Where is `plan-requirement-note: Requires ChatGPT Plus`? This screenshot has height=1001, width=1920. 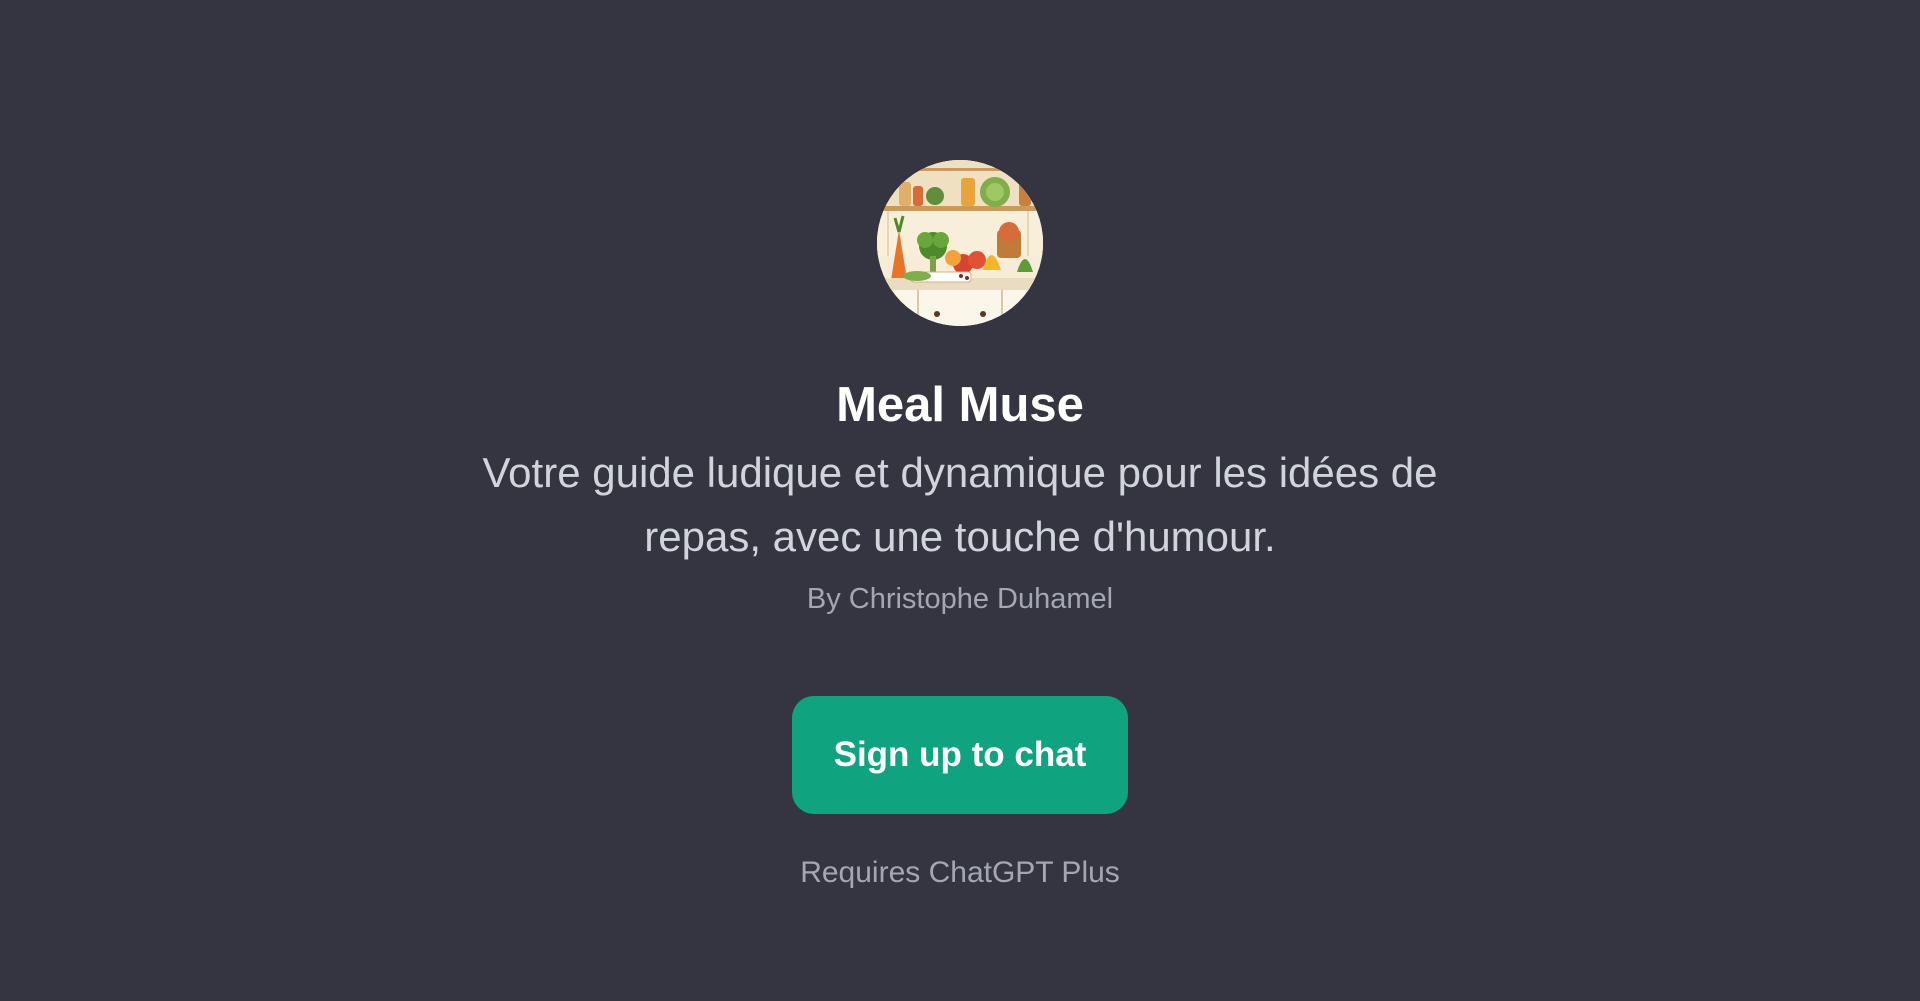 plan-requirement-note: Requires ChatGPT Plus is located at coordinates (960, 872).